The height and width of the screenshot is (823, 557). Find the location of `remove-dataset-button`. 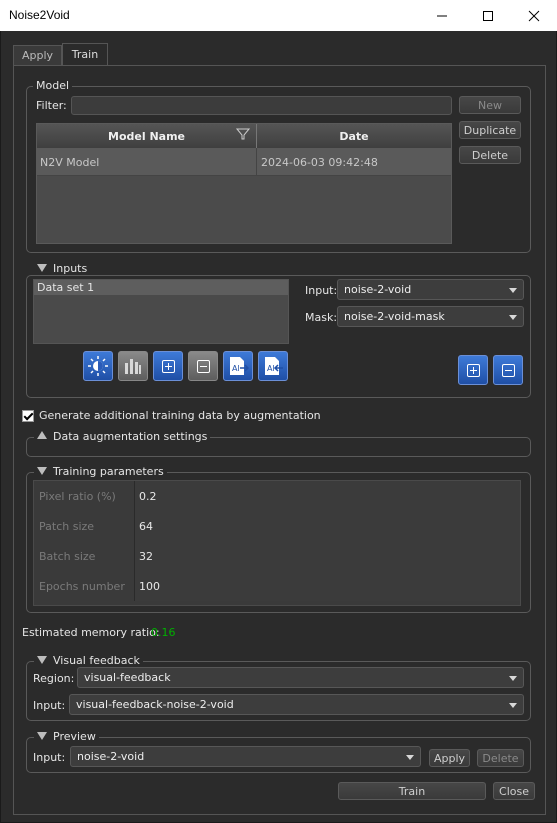

remove-dataset-button is located at coordinates (203, 366).